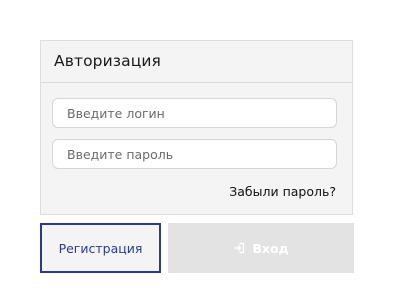 Image resolution: width=401 pixels, height=292 pixels. I want to click on sign-in-icon, so click(239, 248).